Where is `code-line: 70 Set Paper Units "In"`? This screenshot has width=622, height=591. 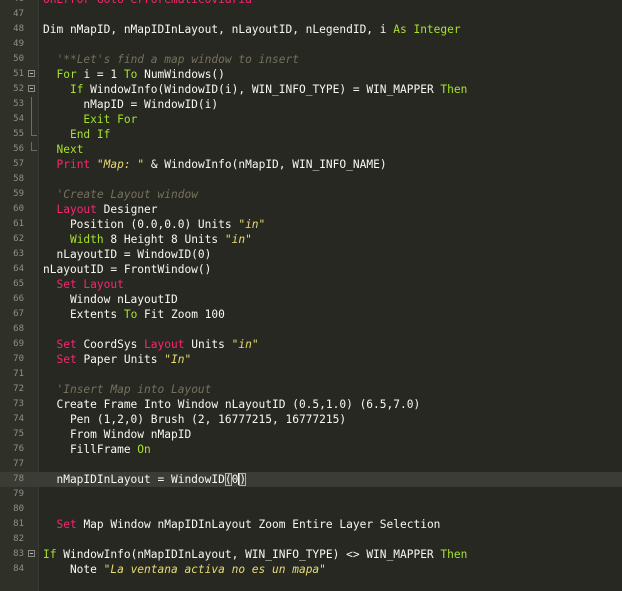 code-line: 70 Set Paper Units "In" is located at coordinates (311, 359).